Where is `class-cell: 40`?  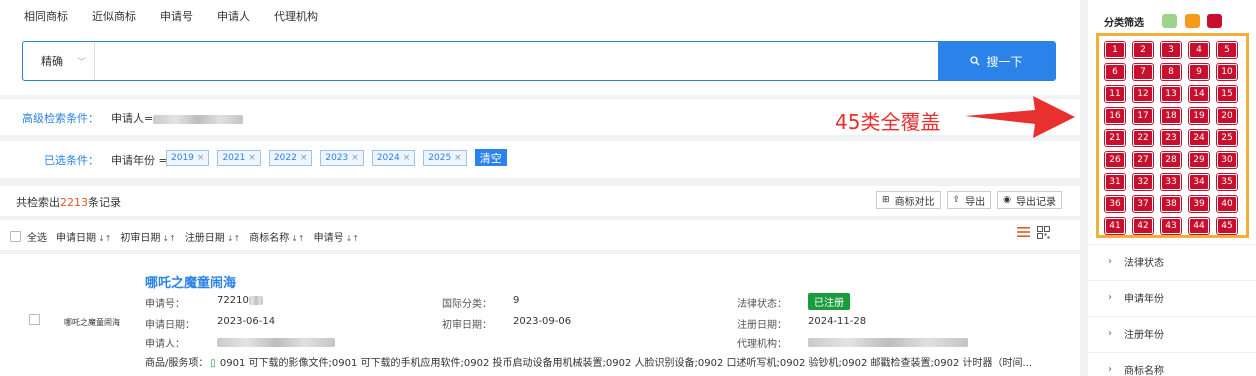 class-cell: 40 is located at coordinates (1227, 204).